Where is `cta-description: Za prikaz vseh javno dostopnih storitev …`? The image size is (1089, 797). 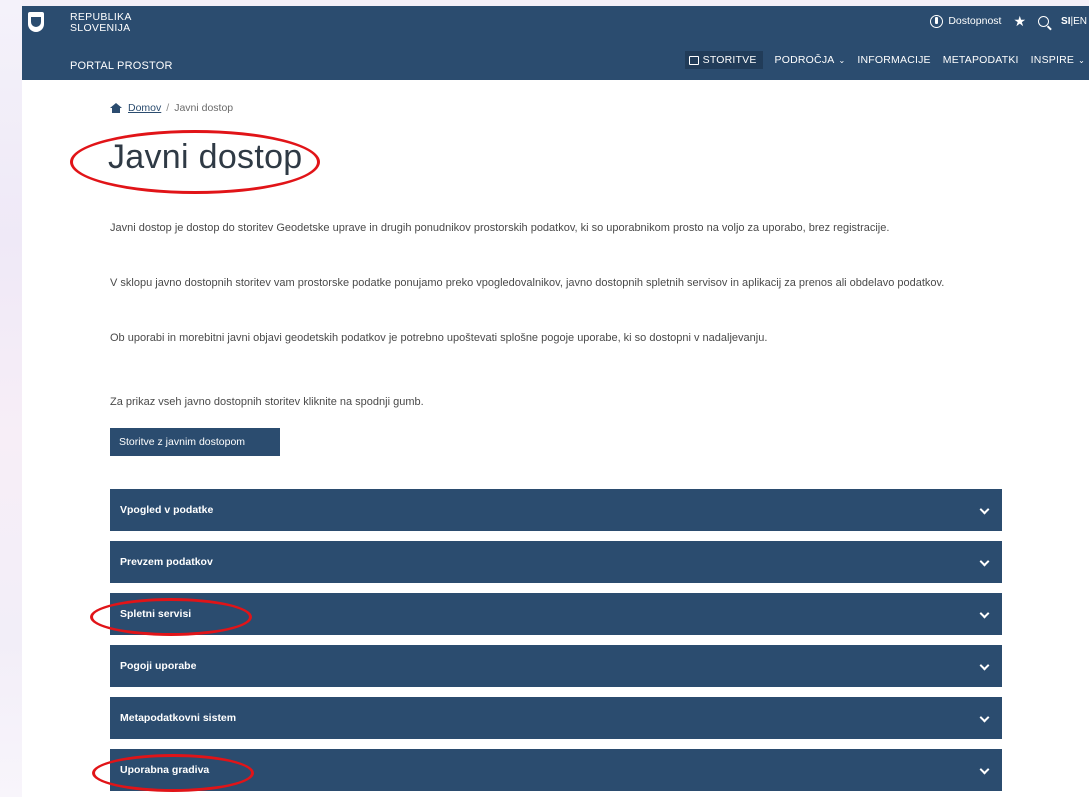 cta-description: Za prikaz vseh javno dostopnih storitev … is located at coordinates (267, 402).